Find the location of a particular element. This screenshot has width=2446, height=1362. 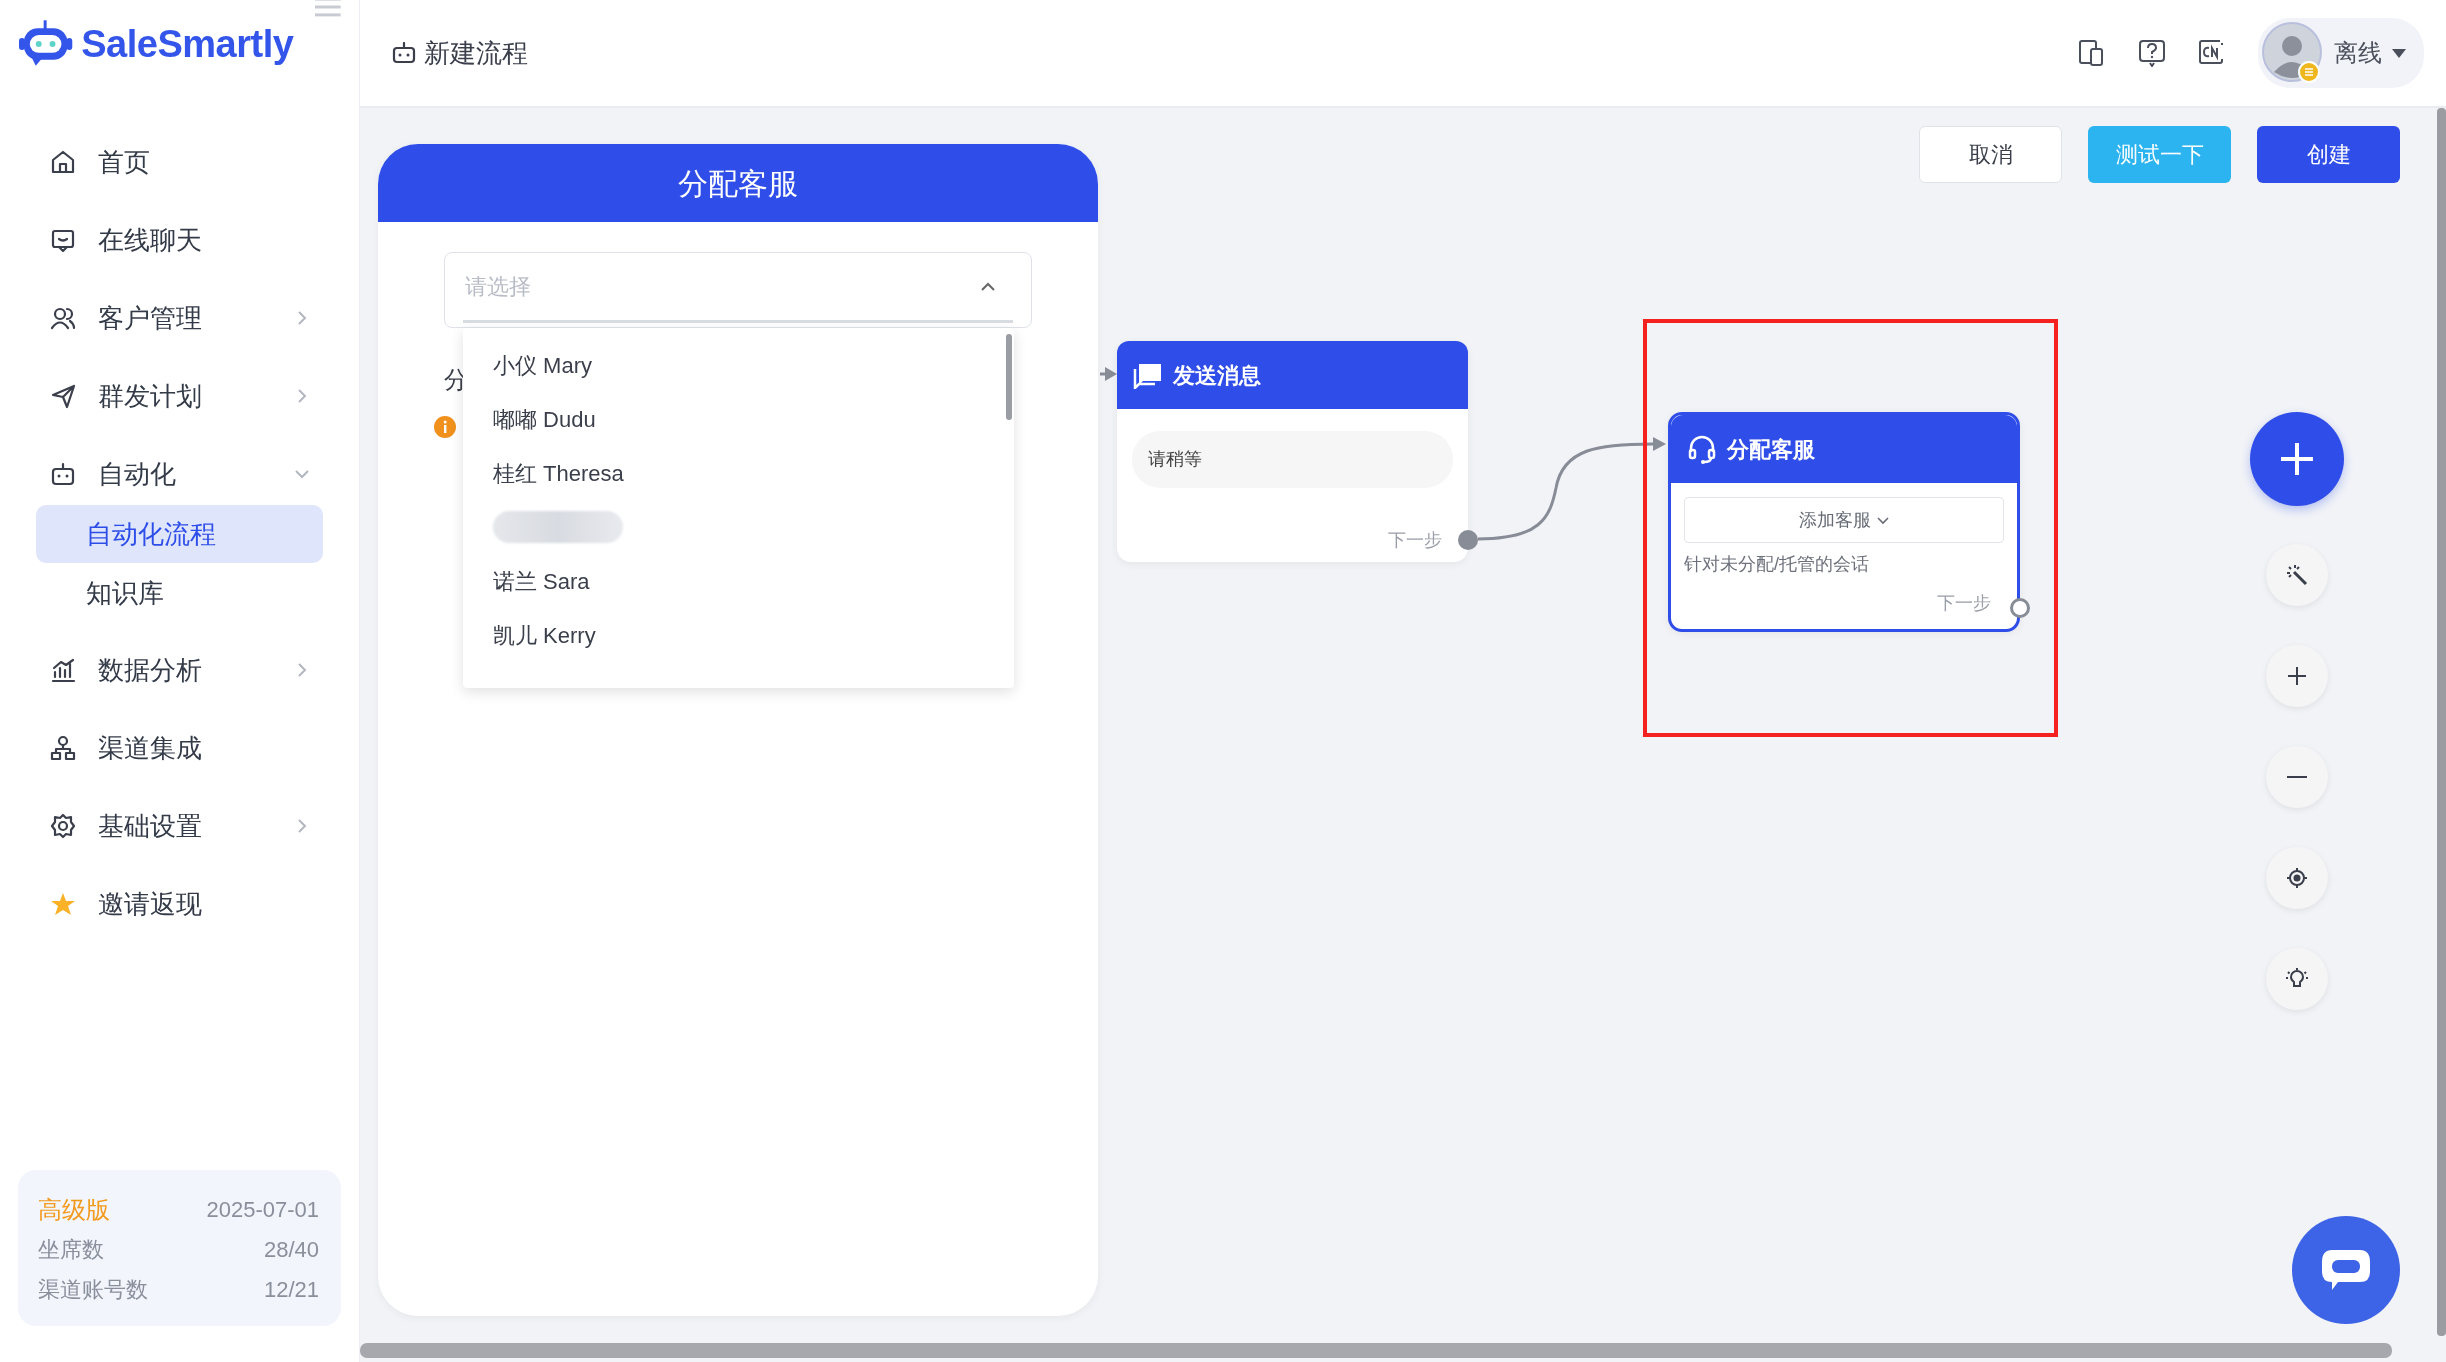

node-note: 针对未分配/托管的会话 is located at coordinates (1777, 564).